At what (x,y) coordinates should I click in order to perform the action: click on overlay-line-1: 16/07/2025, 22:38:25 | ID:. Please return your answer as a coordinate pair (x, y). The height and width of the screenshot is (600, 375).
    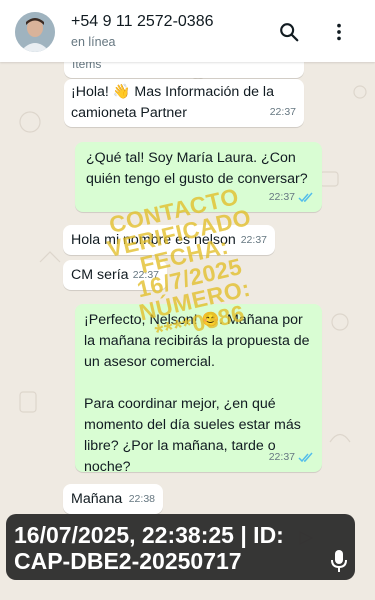
    Looking at the image, I should click on (149, 535).